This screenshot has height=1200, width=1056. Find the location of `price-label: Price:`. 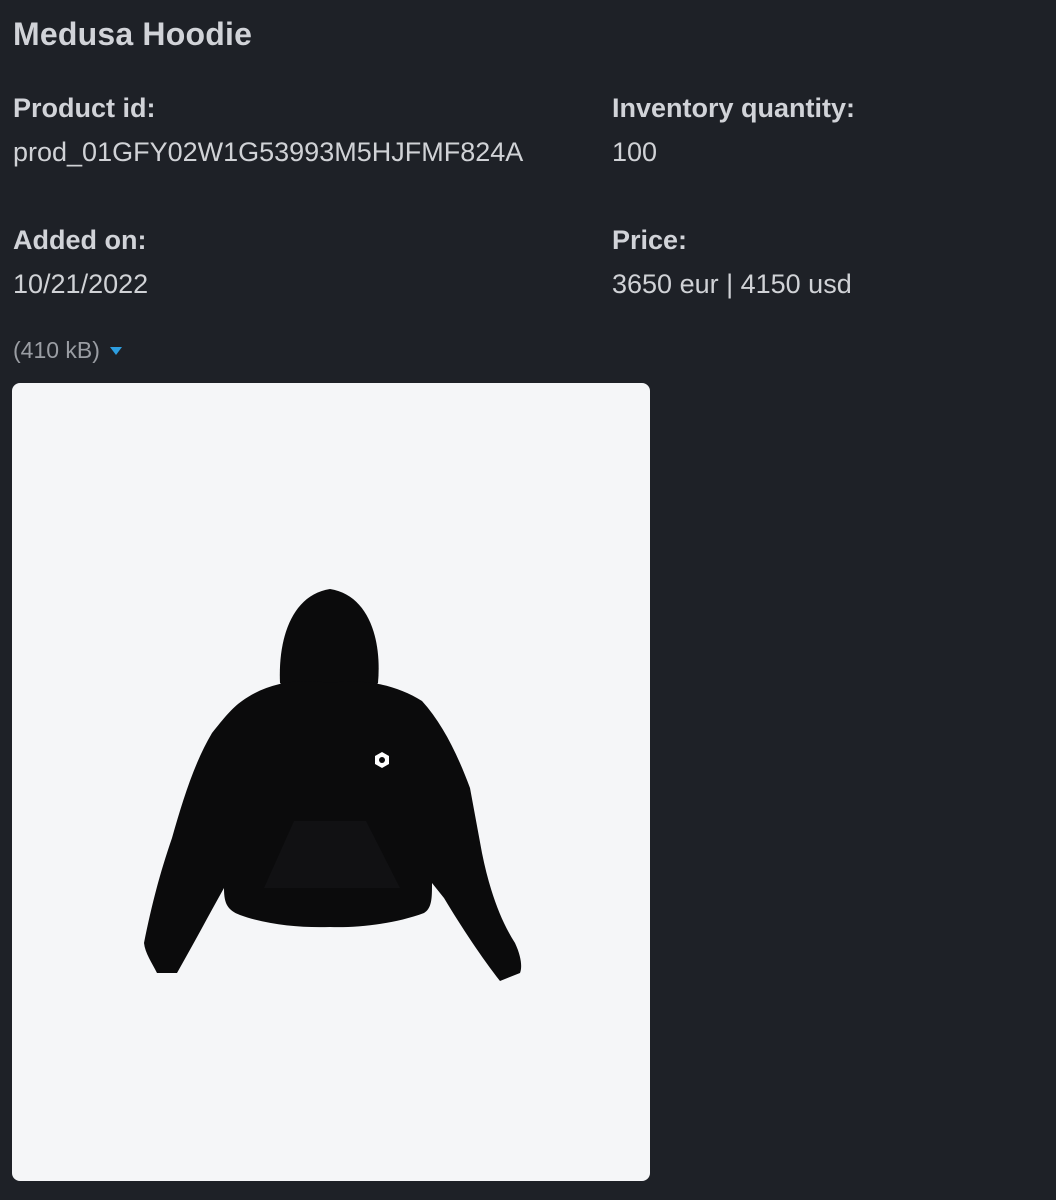

price-label: Price: is located at coordinates (650, 240).